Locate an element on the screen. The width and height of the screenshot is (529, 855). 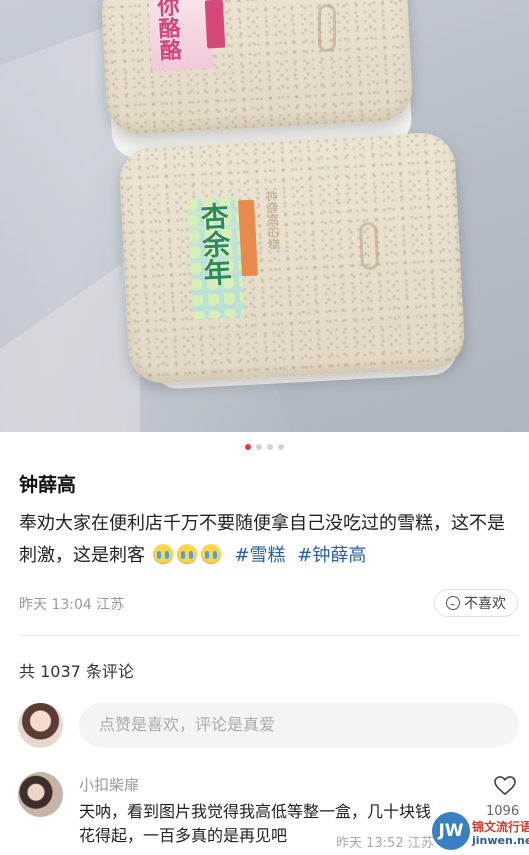
dislike-button: 不喜欢 is located at coordinates (476, 603).